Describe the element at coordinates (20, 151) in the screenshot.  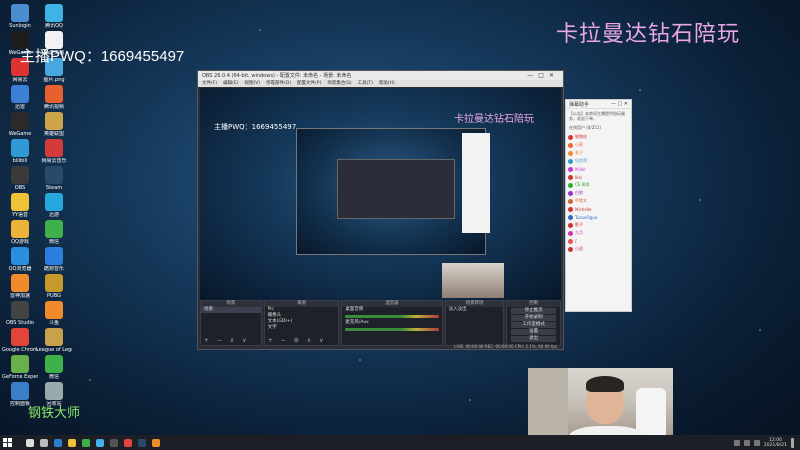
I see `desktop-icon: bilibili` at that location.